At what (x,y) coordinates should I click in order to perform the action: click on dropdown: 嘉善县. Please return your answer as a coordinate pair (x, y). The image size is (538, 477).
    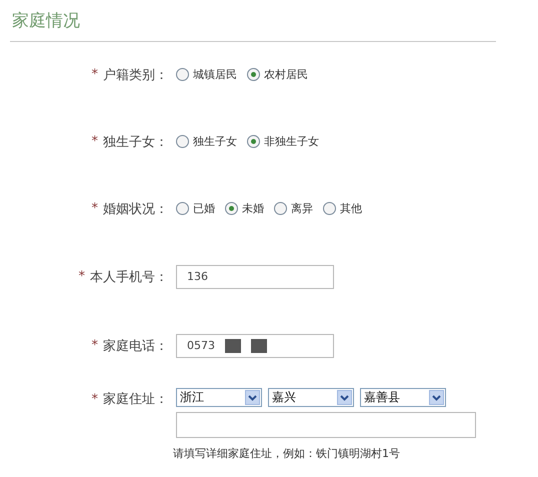
    Looking at the image, I should click on (403, 397).